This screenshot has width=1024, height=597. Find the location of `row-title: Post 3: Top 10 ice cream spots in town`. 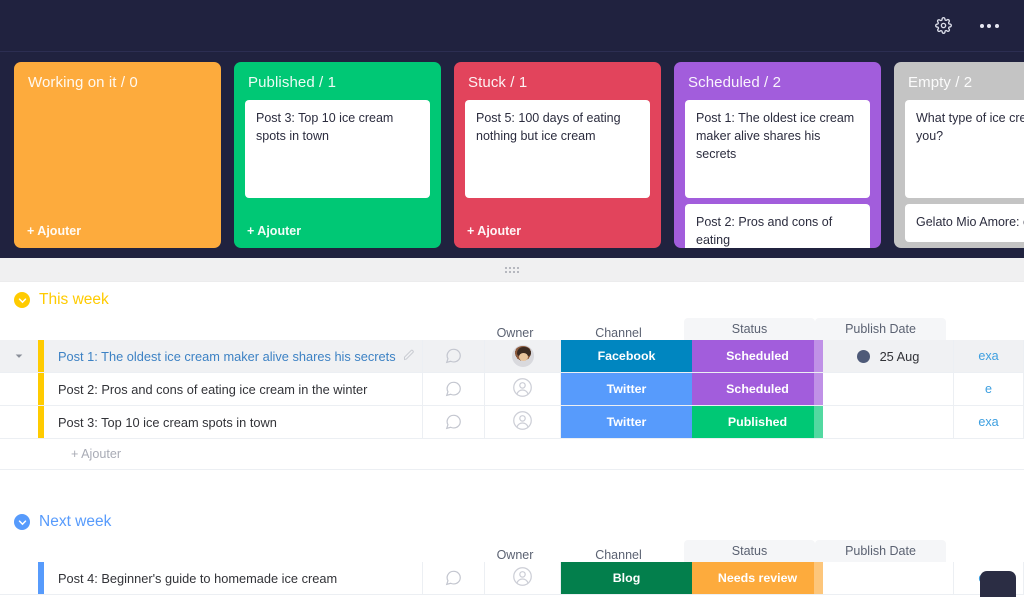

row-title: Post 3: Top 10 ice cream spots in town is located at coordinates (167, 422).